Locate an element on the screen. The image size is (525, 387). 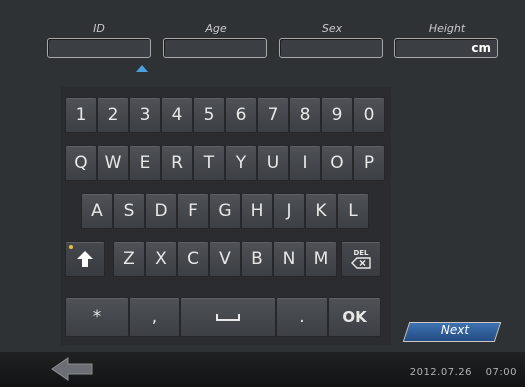
key-s: S is located at coordinates (129, 211).